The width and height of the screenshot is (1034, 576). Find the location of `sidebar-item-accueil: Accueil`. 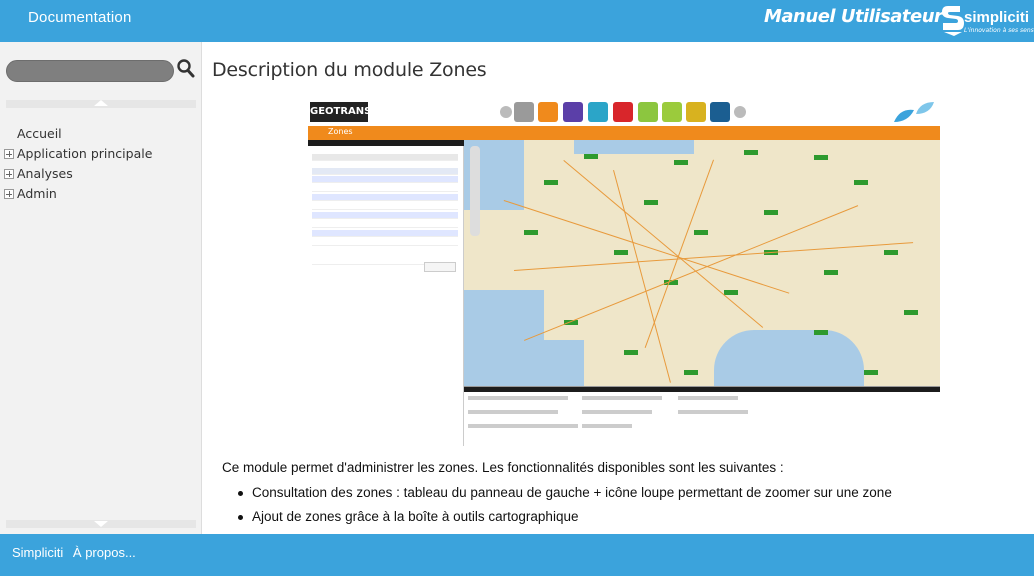

sidebar-item-accueil: Accueil is located at coordinates (78, 134).